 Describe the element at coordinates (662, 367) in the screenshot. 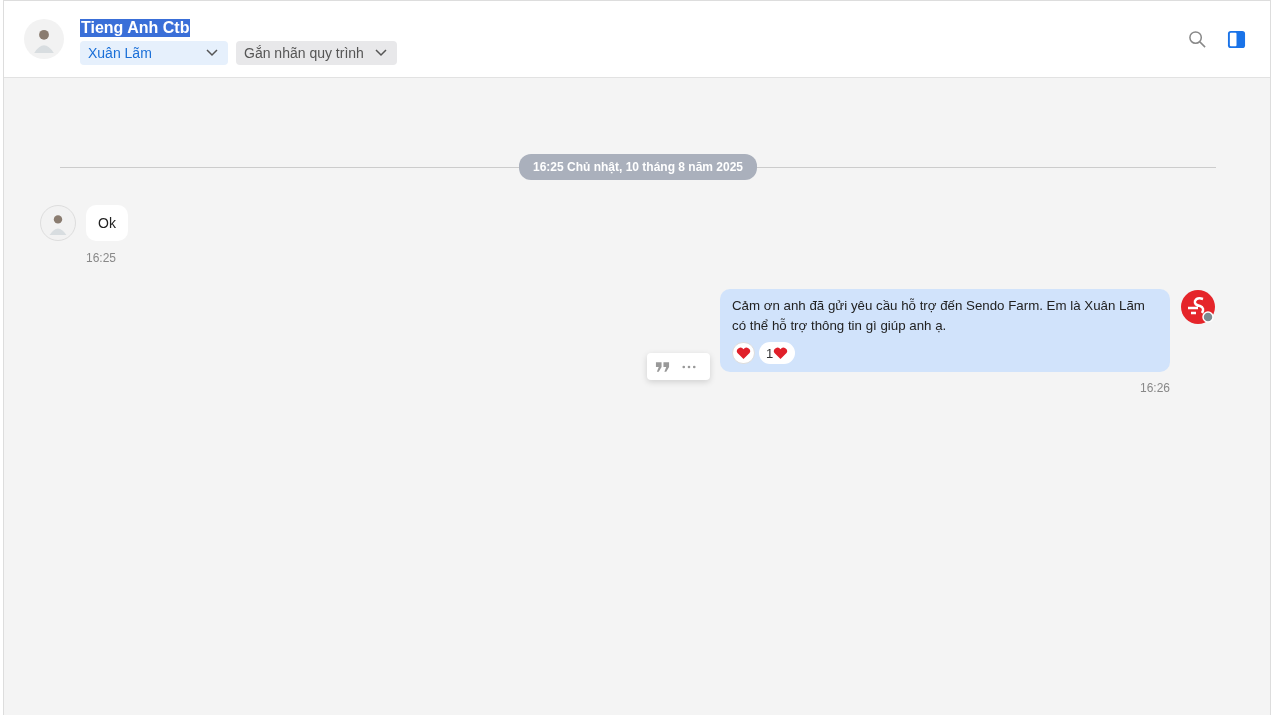

I see `quote-icon` at that location.